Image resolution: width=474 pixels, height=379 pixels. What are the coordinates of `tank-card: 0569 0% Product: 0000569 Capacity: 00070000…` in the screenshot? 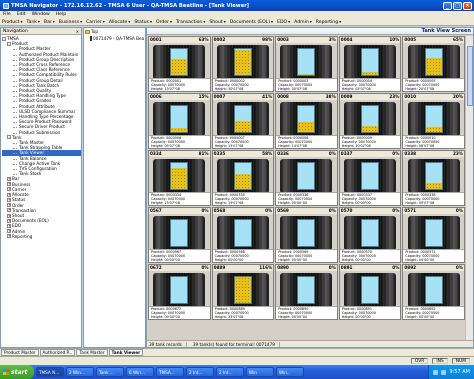 It's located at (306, 235).